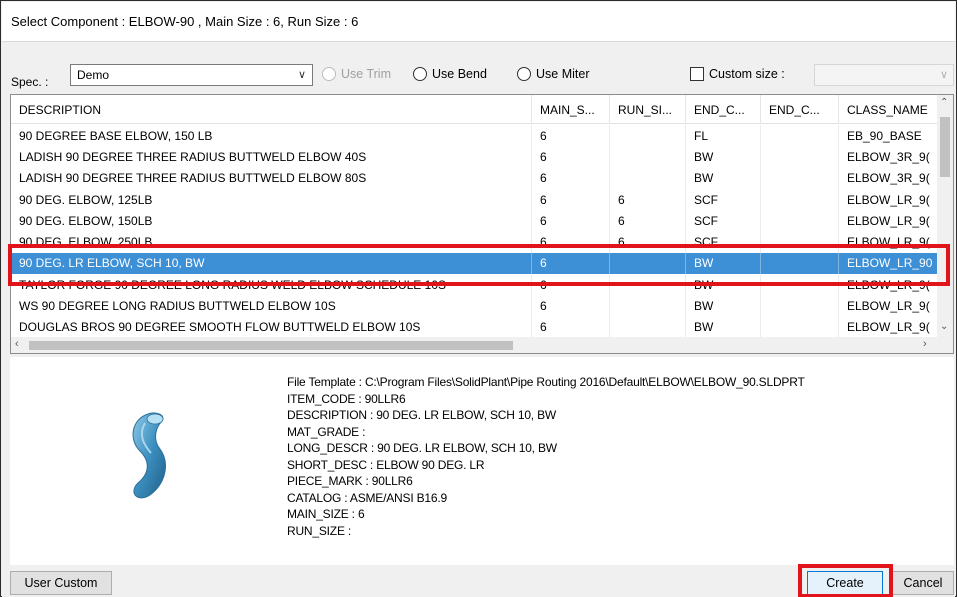  Describe the element at coordinates (271, 263) in the screenshot. I see `table-cell: 90 DEG. LR ELBOW, SCH 10, BW` at that location.